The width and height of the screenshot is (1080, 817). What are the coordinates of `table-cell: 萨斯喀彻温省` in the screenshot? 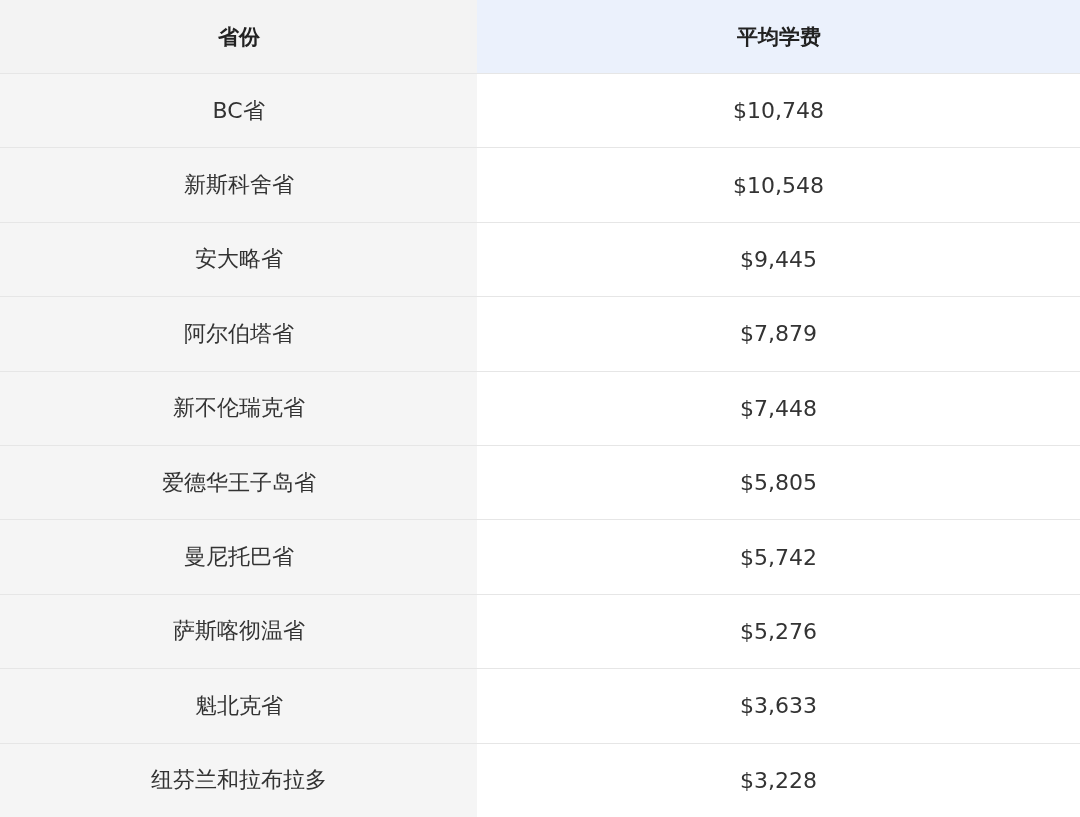 It's located at (238, 631).